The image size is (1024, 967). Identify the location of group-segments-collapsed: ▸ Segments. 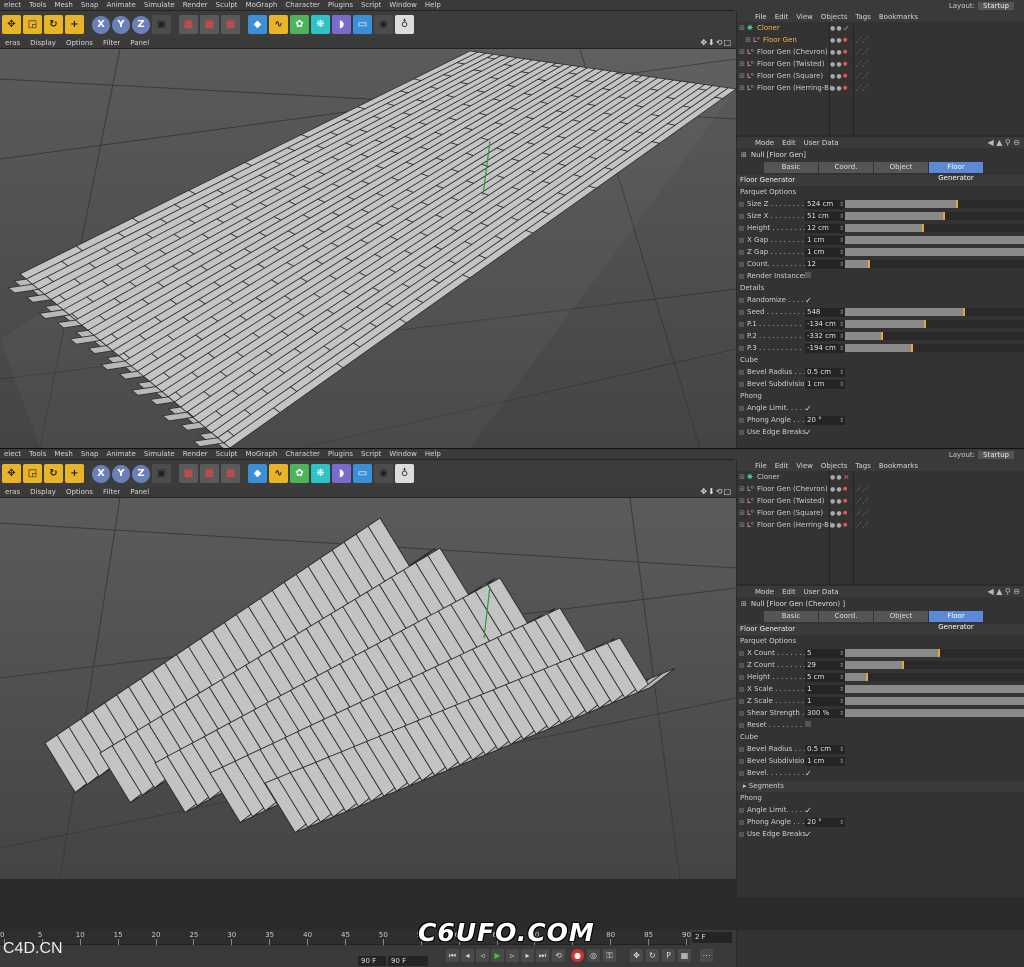
(880, 786).